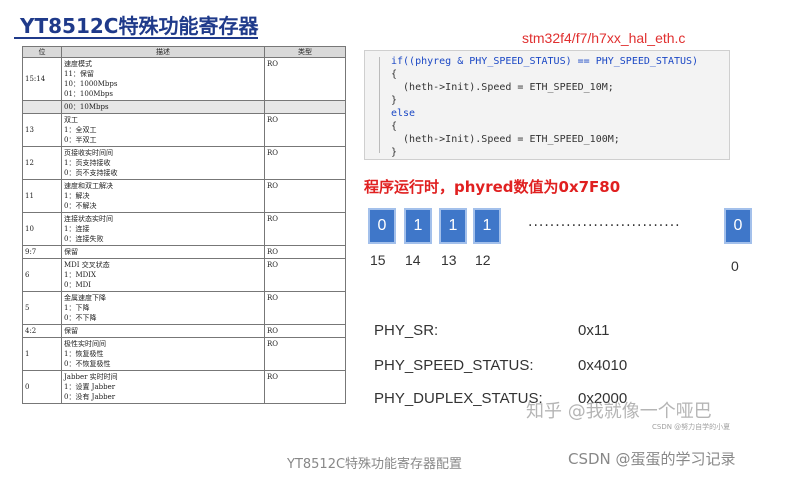  I want to click on code-gutter-line, so click(379, 105).